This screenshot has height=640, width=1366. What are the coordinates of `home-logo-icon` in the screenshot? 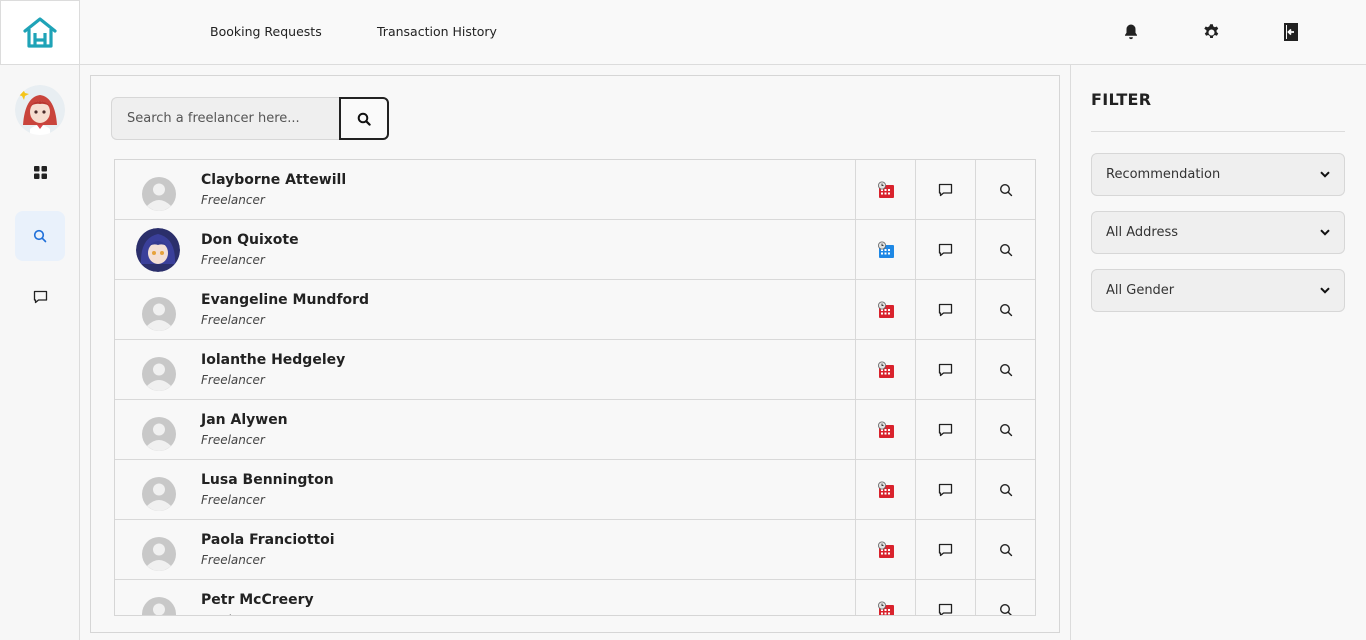 It's located at (40, 32).